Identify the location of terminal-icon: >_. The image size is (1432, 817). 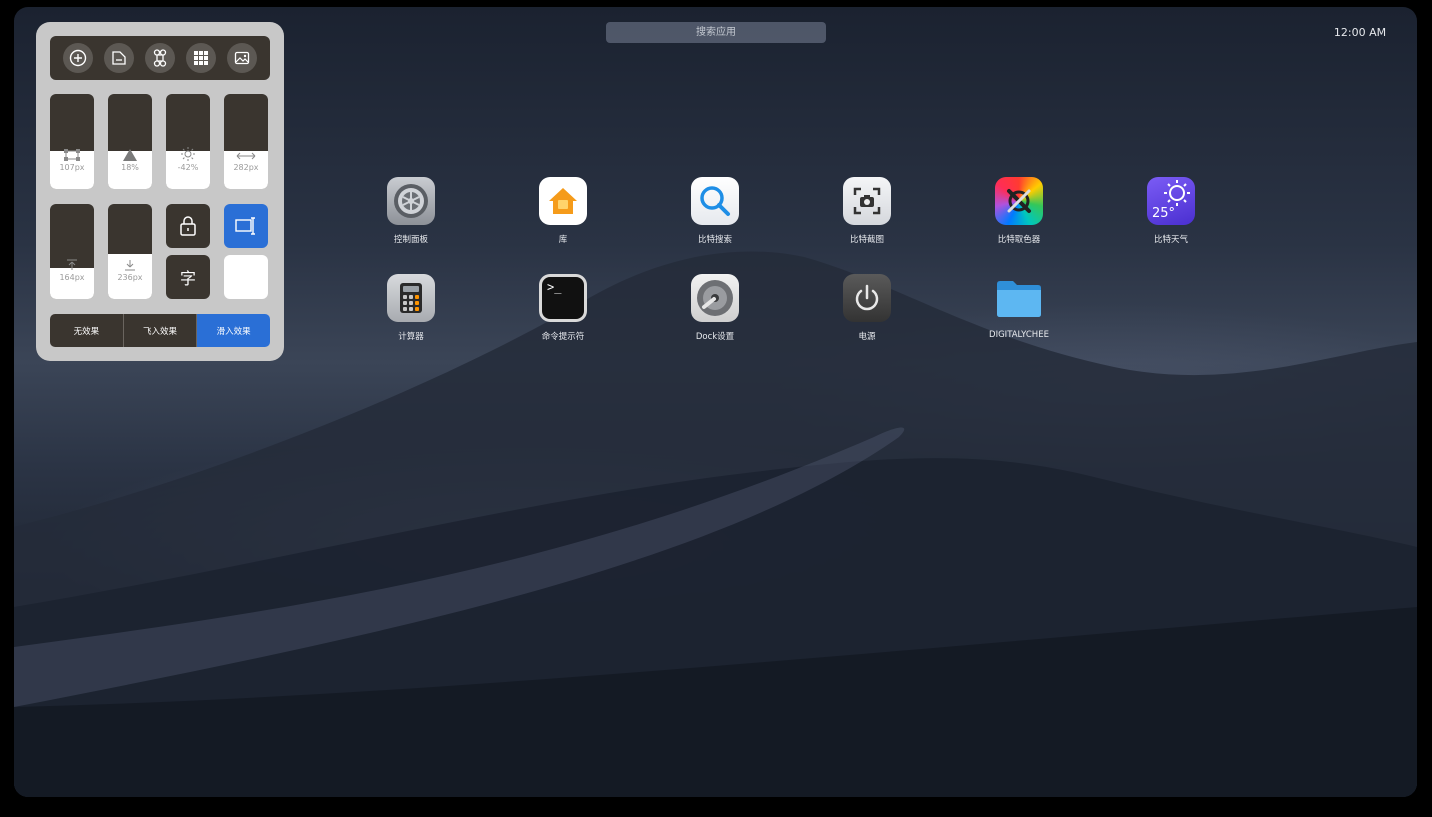
(563, 298).